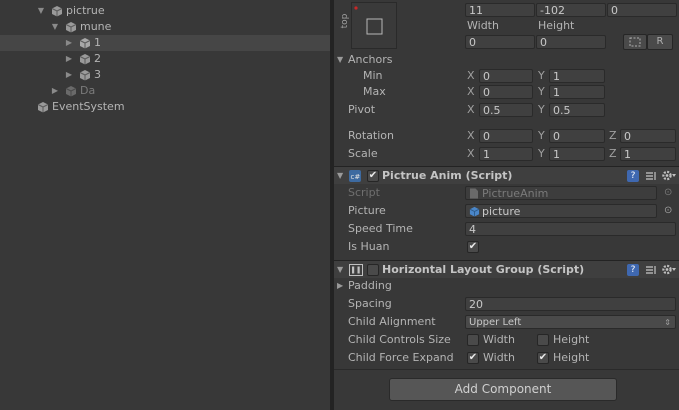 Image resolution: width=679 pixels, height=410 pixels. What do you see at coordinates (506, 76) in the screenshot?
I see `anchor-min-x-field: 0` at bounding box center [506, 76].